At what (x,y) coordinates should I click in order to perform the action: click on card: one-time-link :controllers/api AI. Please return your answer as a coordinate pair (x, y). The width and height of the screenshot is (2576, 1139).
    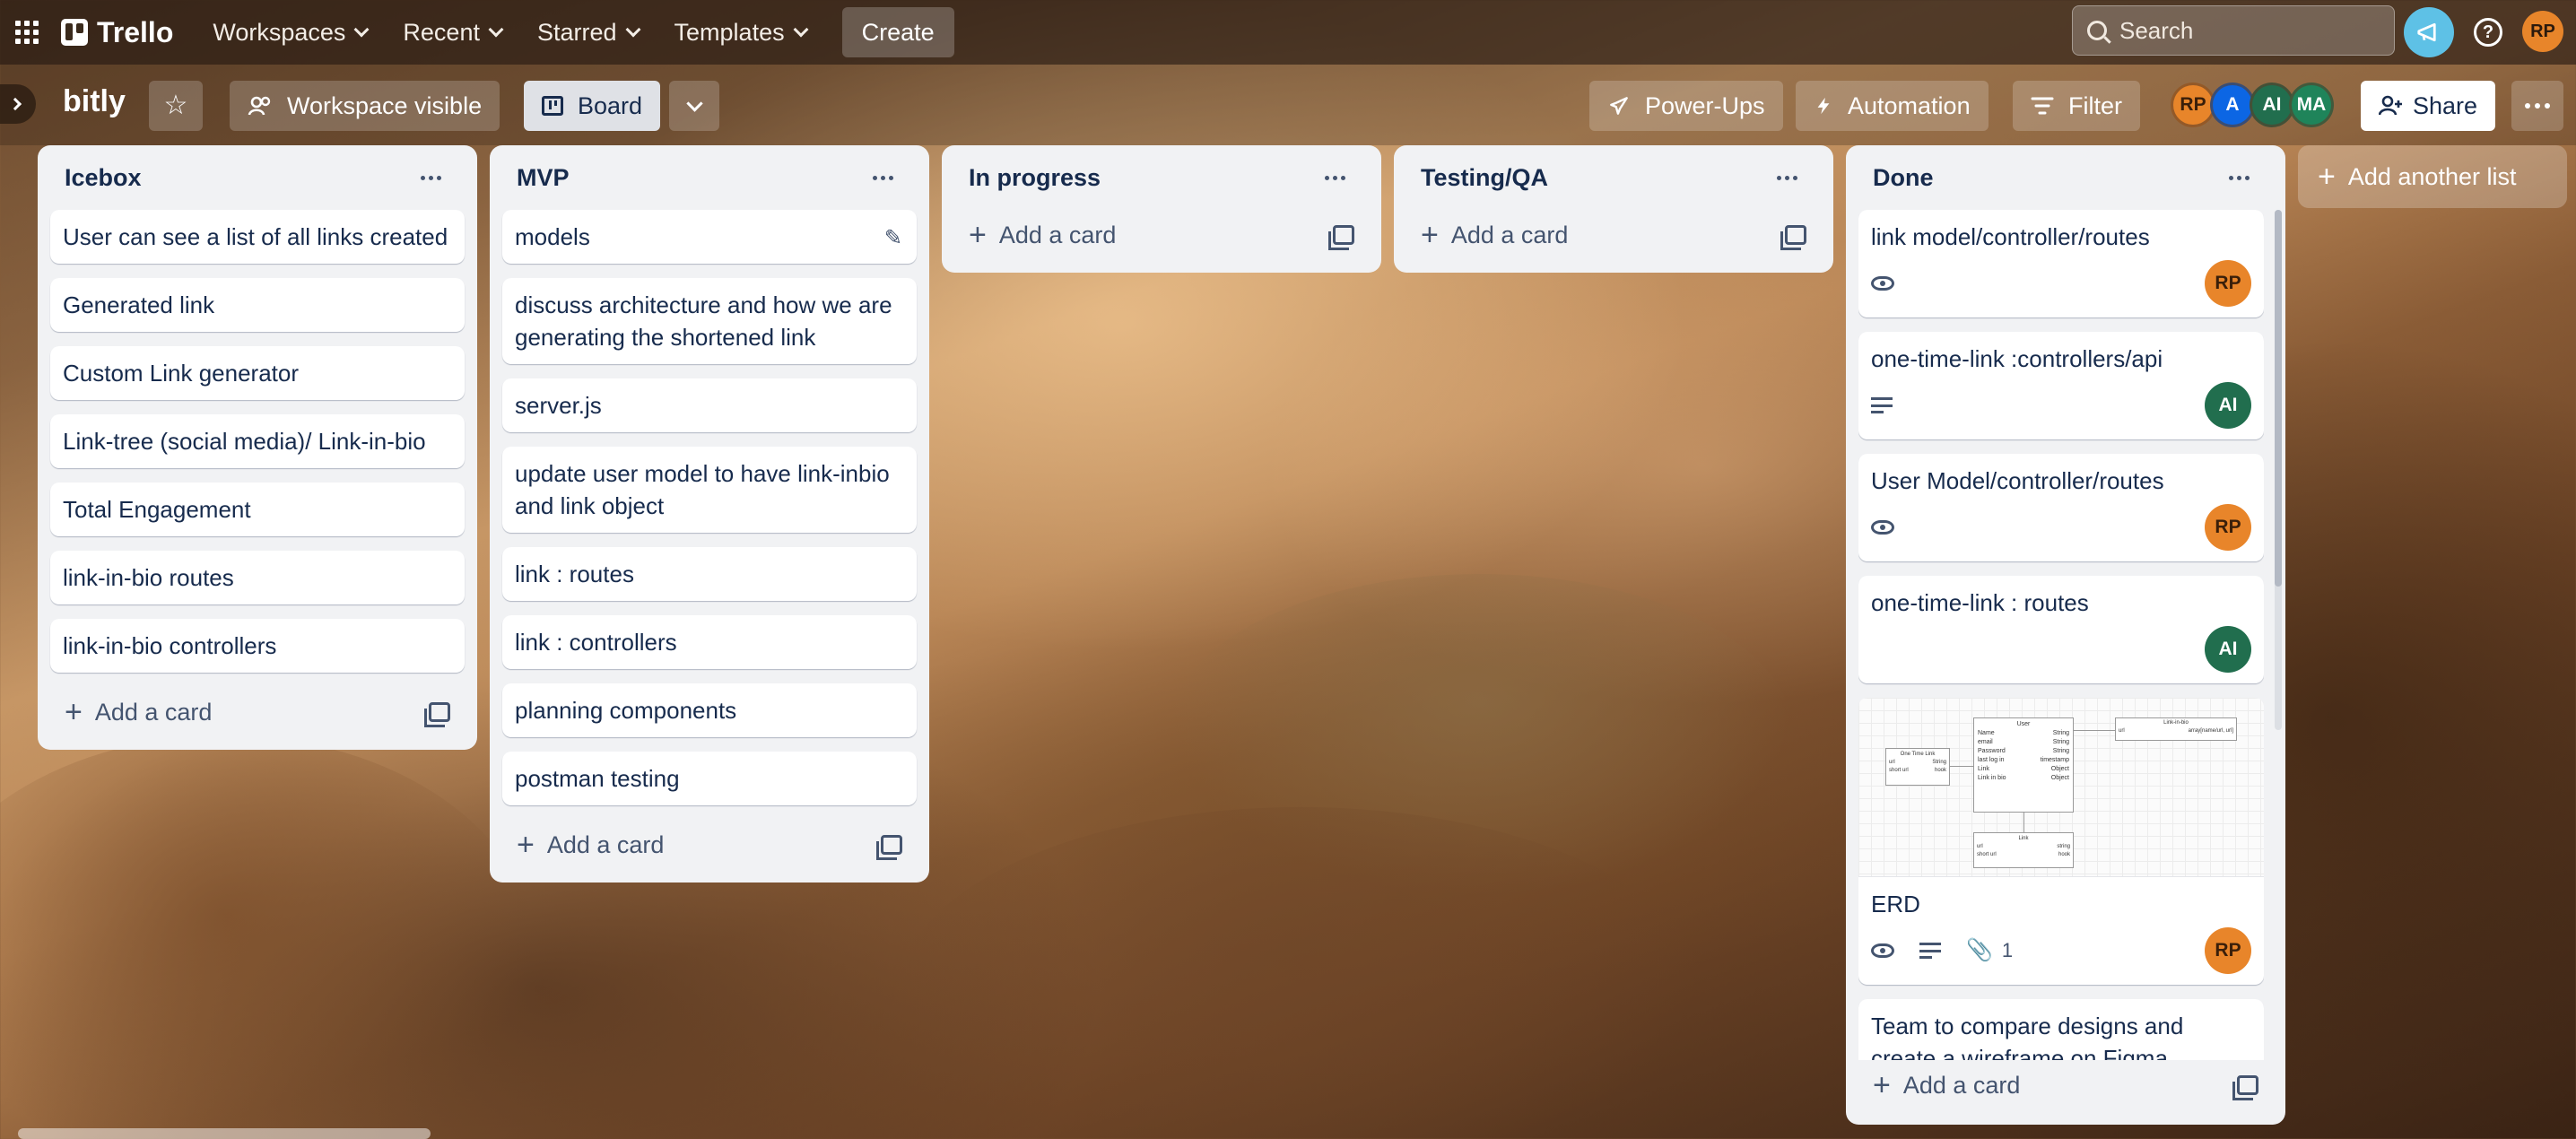
    Looking at the image, I should click on (2061, 386).